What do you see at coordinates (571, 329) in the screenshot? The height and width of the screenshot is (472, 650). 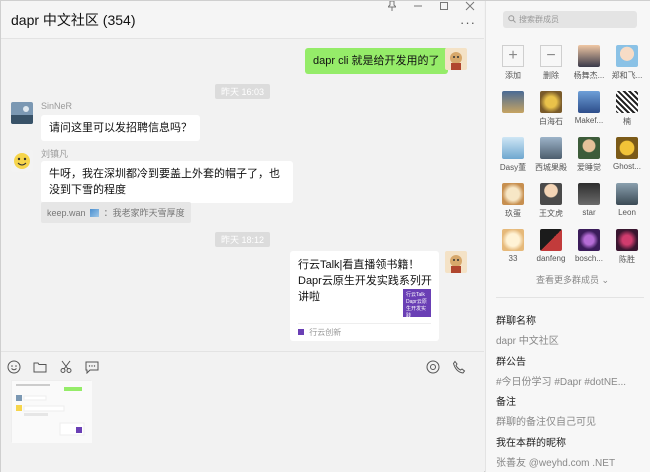 I see `group-name-section: 群聊名称 dapr 中文社区` at bounding box center [571, 329].